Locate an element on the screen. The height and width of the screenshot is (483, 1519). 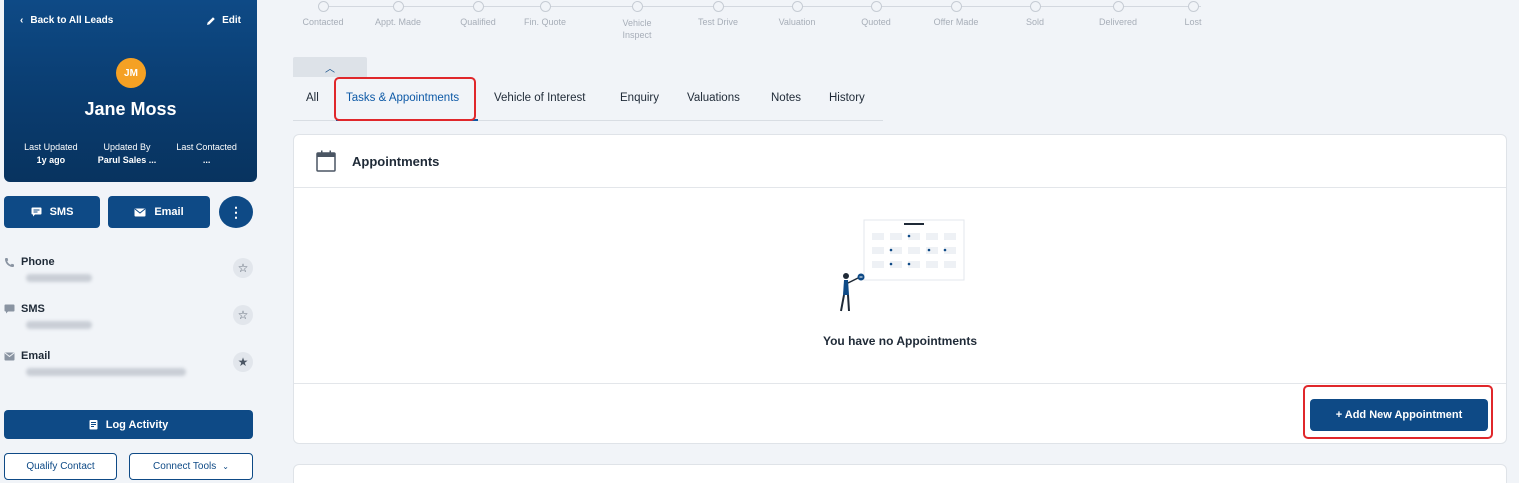
collapse-stages-button: ︿ is located at coordinates (330, 67).